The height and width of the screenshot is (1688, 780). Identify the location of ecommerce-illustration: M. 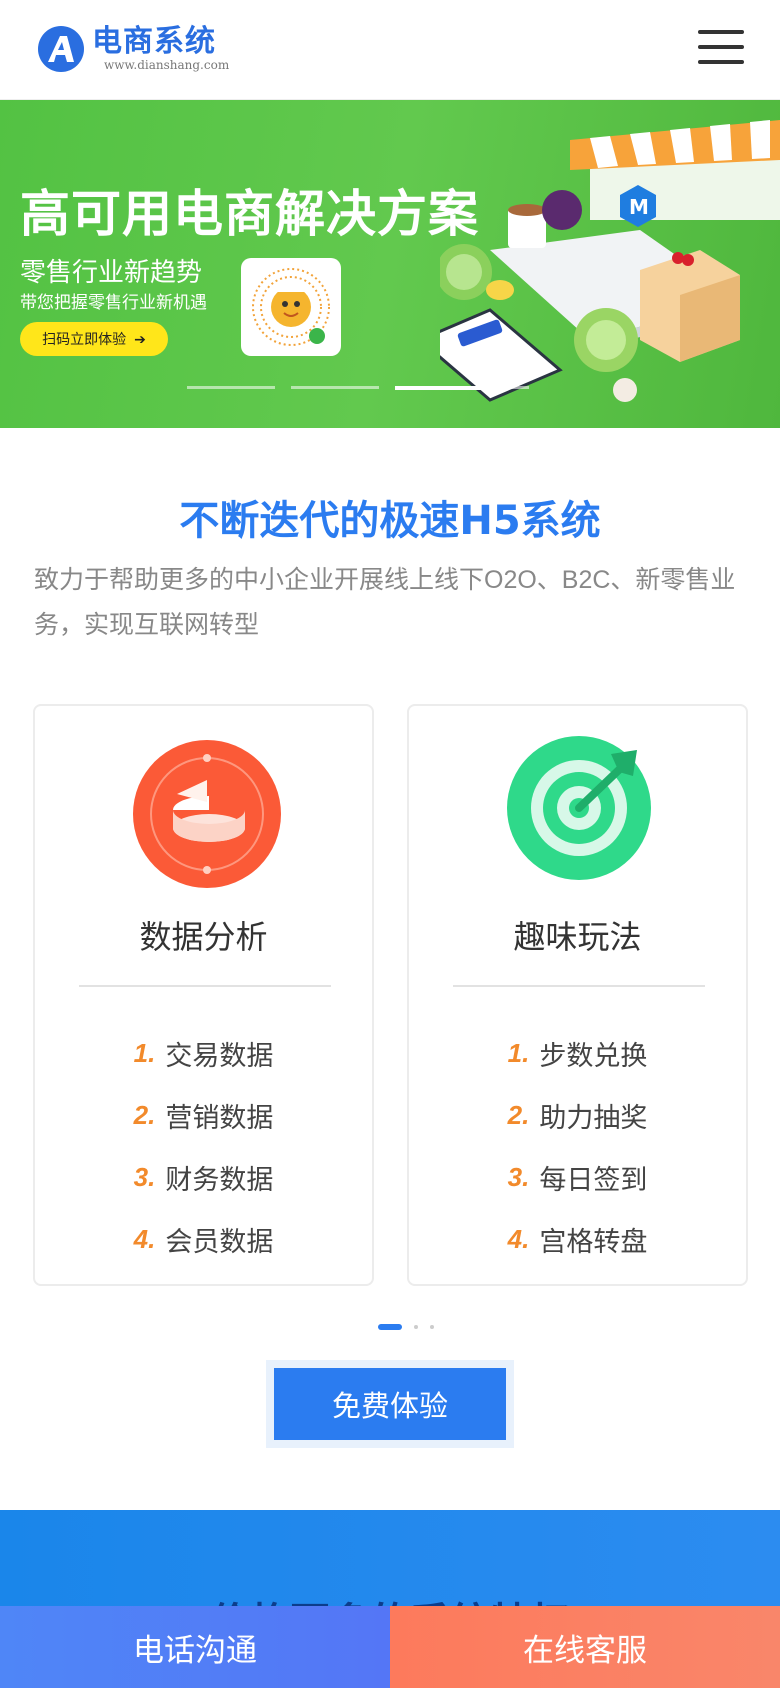
(610, 261).